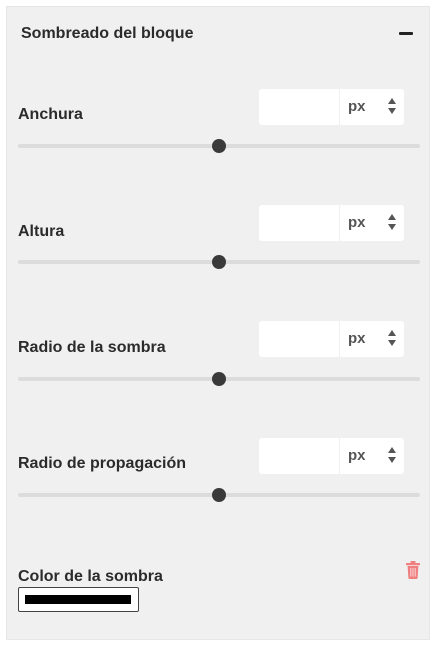 The image size is (437, 647). Describe the element at coordinates (299, 339) in the screenshot. I see `shadow-radius-input` at that location.